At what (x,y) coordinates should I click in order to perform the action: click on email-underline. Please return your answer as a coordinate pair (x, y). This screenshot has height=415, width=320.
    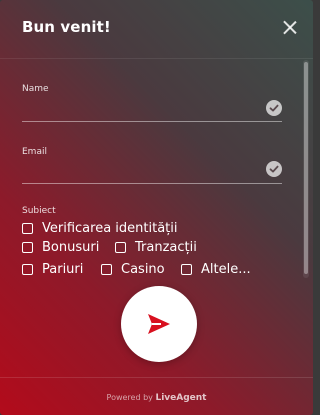
    Looking at the image, I should click on (152, 183).